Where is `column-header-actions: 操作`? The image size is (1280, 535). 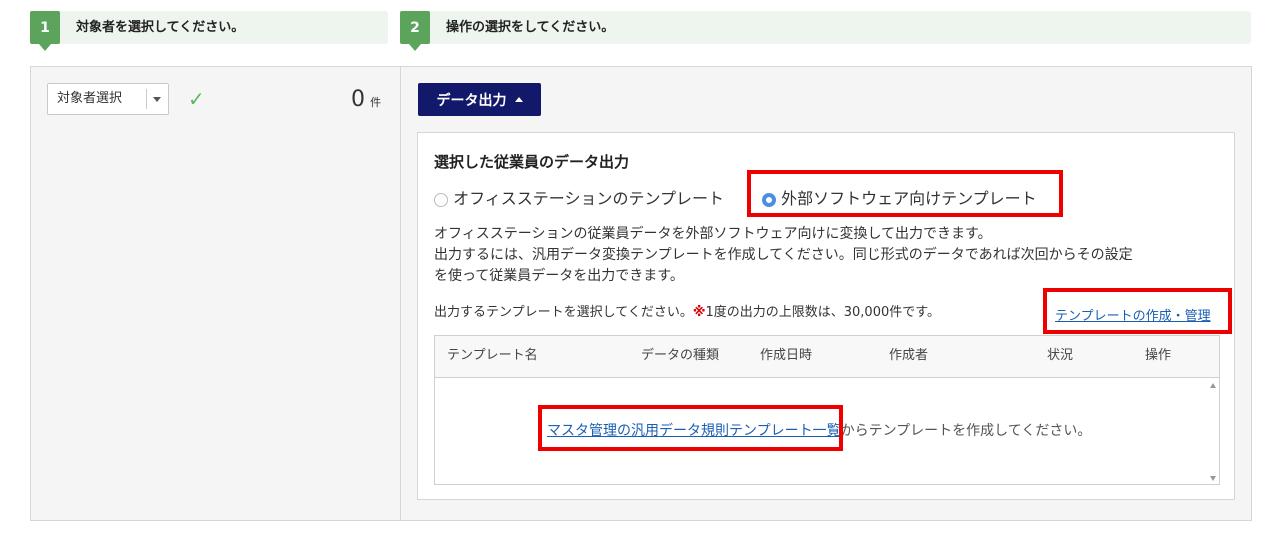
column-header-actions: 操作 is located at coordinates (1158, 355).